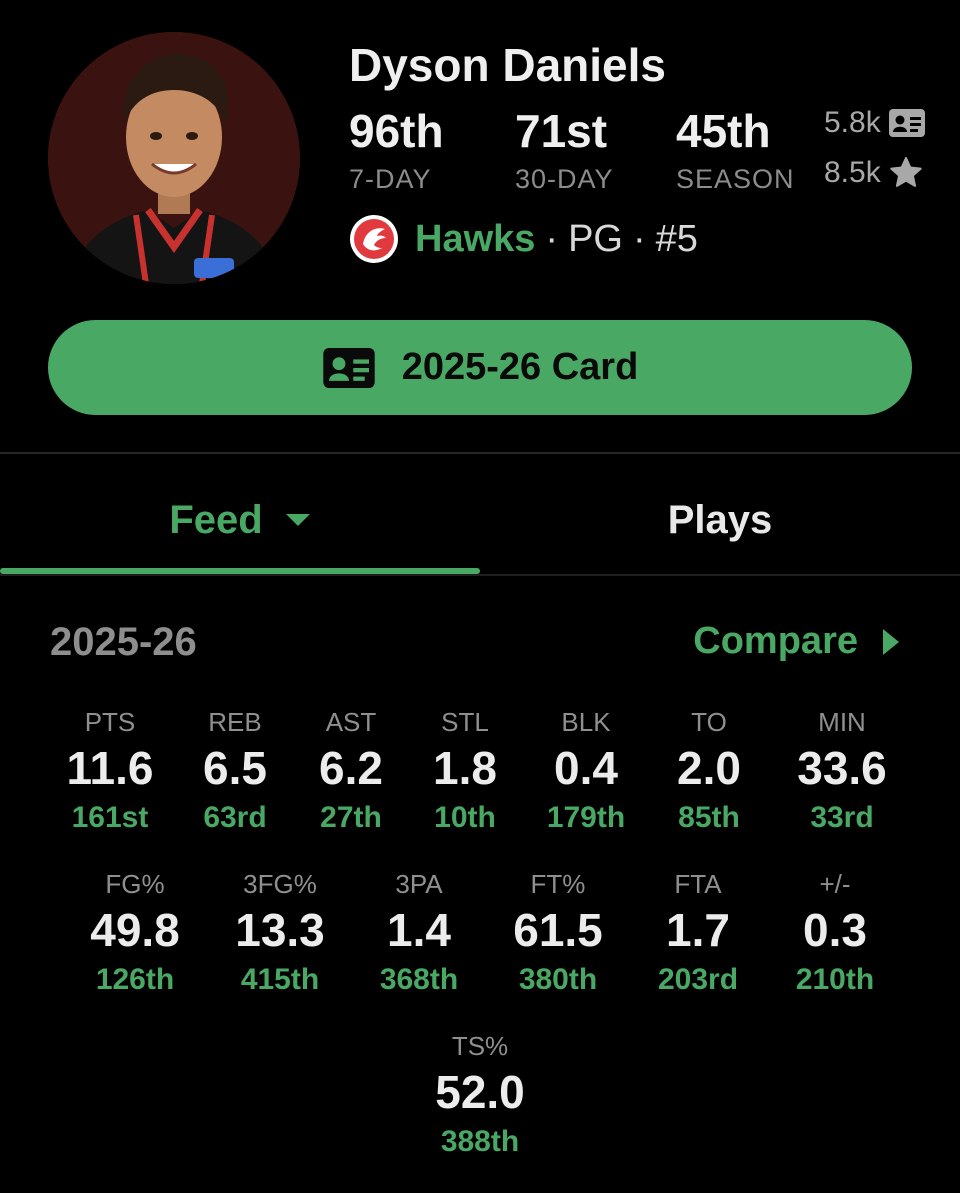 This screenshot has height=1193, width=960. Describe the element at coordinates (842, 817) in the screenshot. I see `stat-rank: 33rd` at that location.